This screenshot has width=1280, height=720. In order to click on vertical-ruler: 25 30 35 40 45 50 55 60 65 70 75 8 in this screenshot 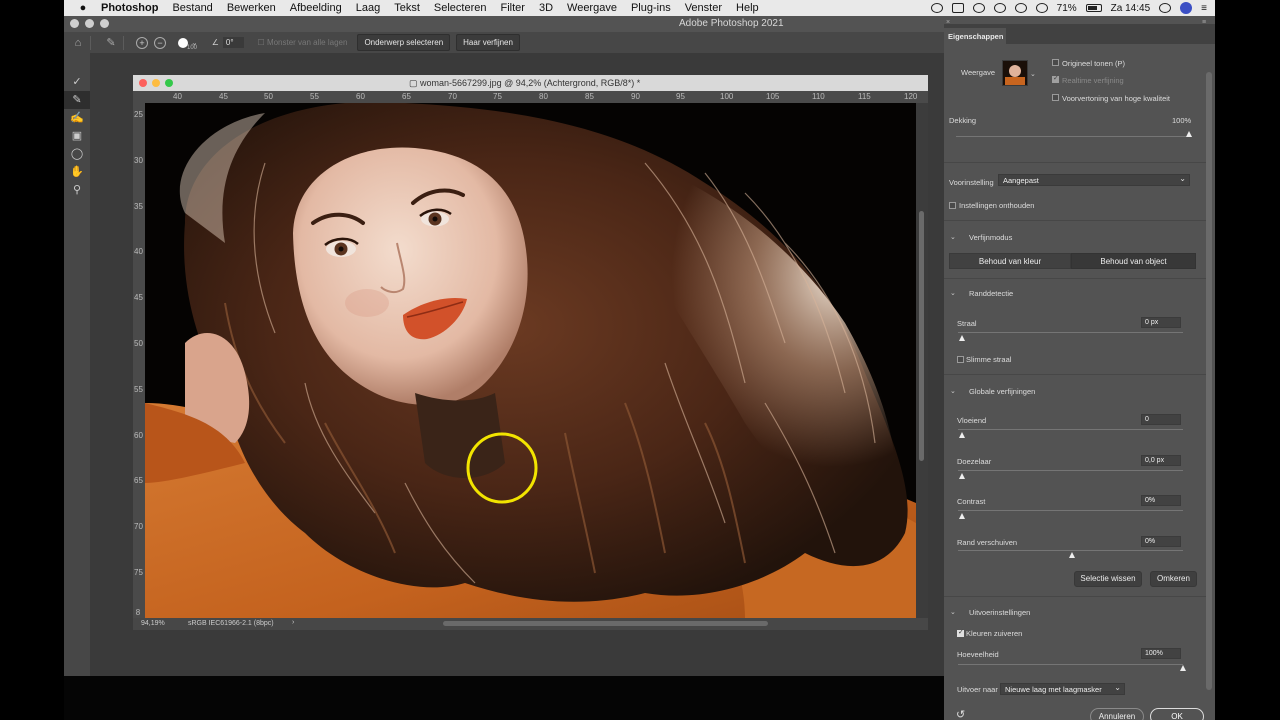, I will do `click(139, 360)`.